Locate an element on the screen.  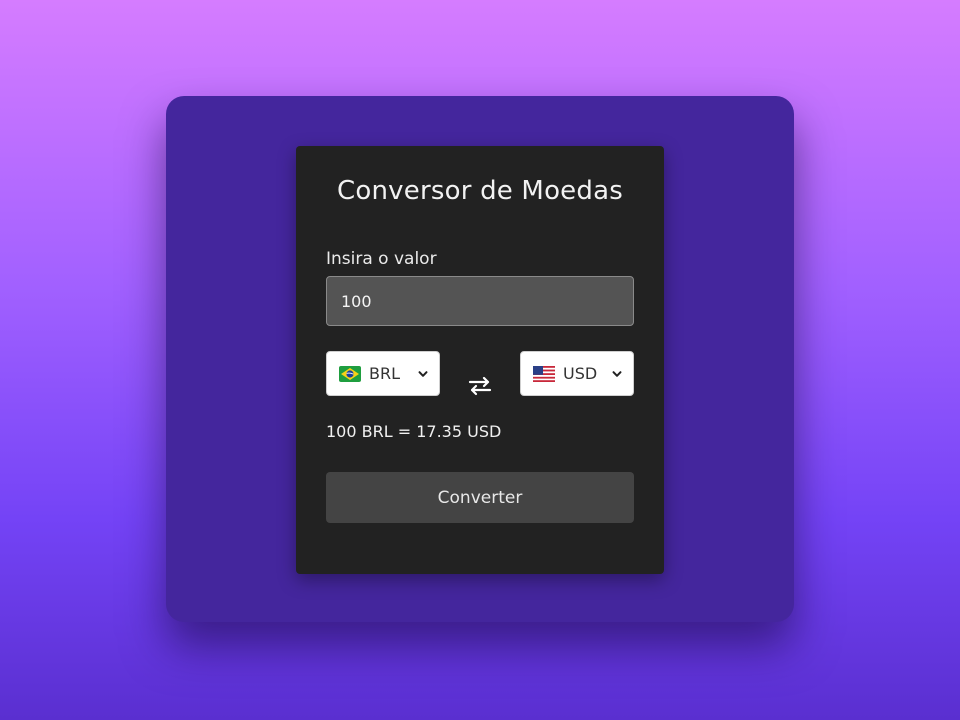
brazil-flag-icon is located at coordinates (350, 373).